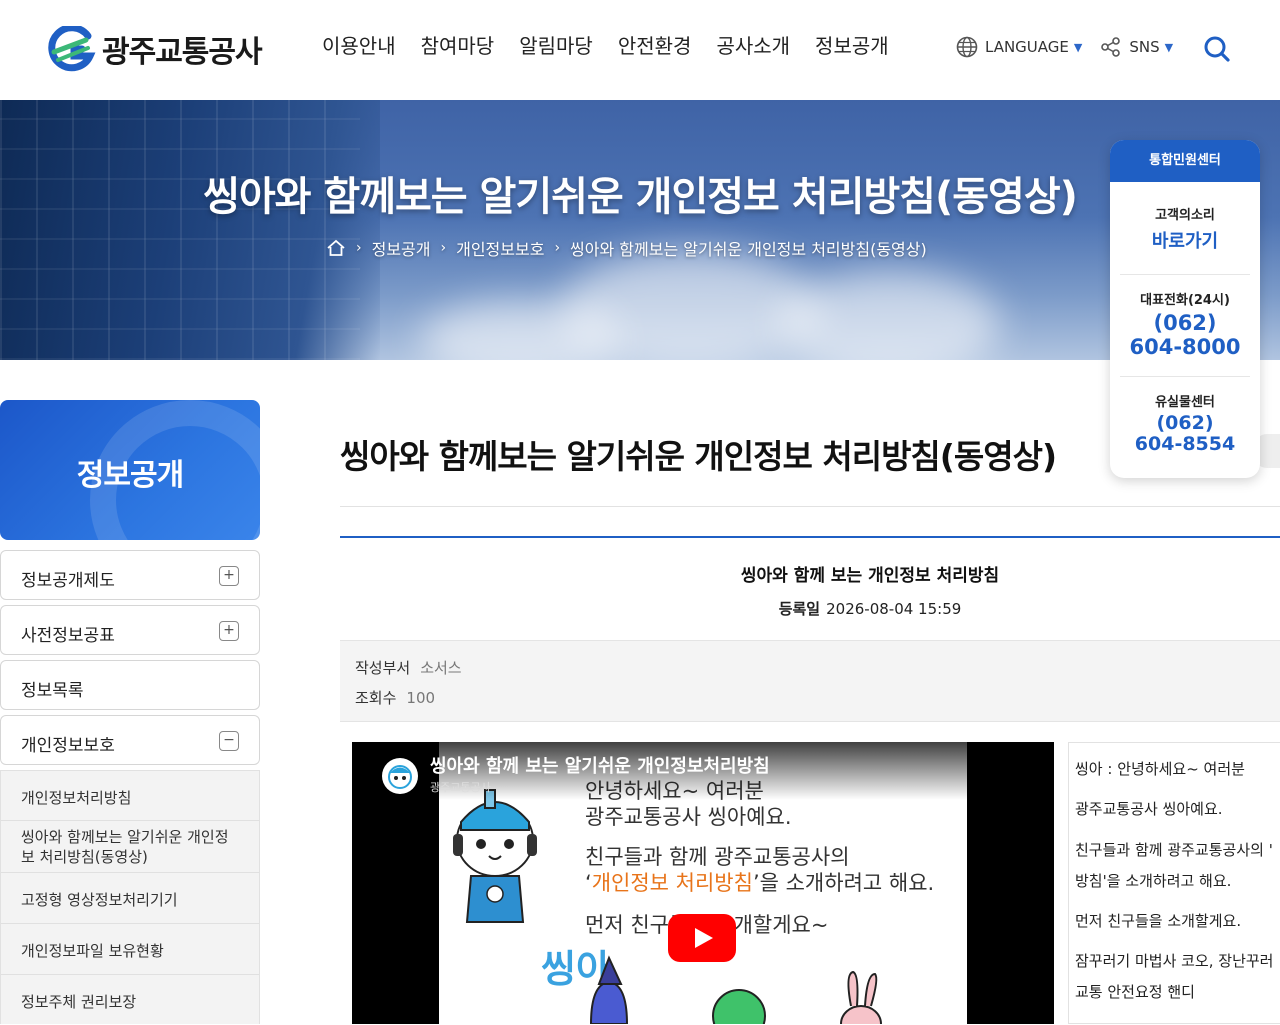  Describe the element at coordinates (1160, 769) in the screenshot. I see `transcript-line: 씽아 : 안녕하세요~ 여러분` at that location.